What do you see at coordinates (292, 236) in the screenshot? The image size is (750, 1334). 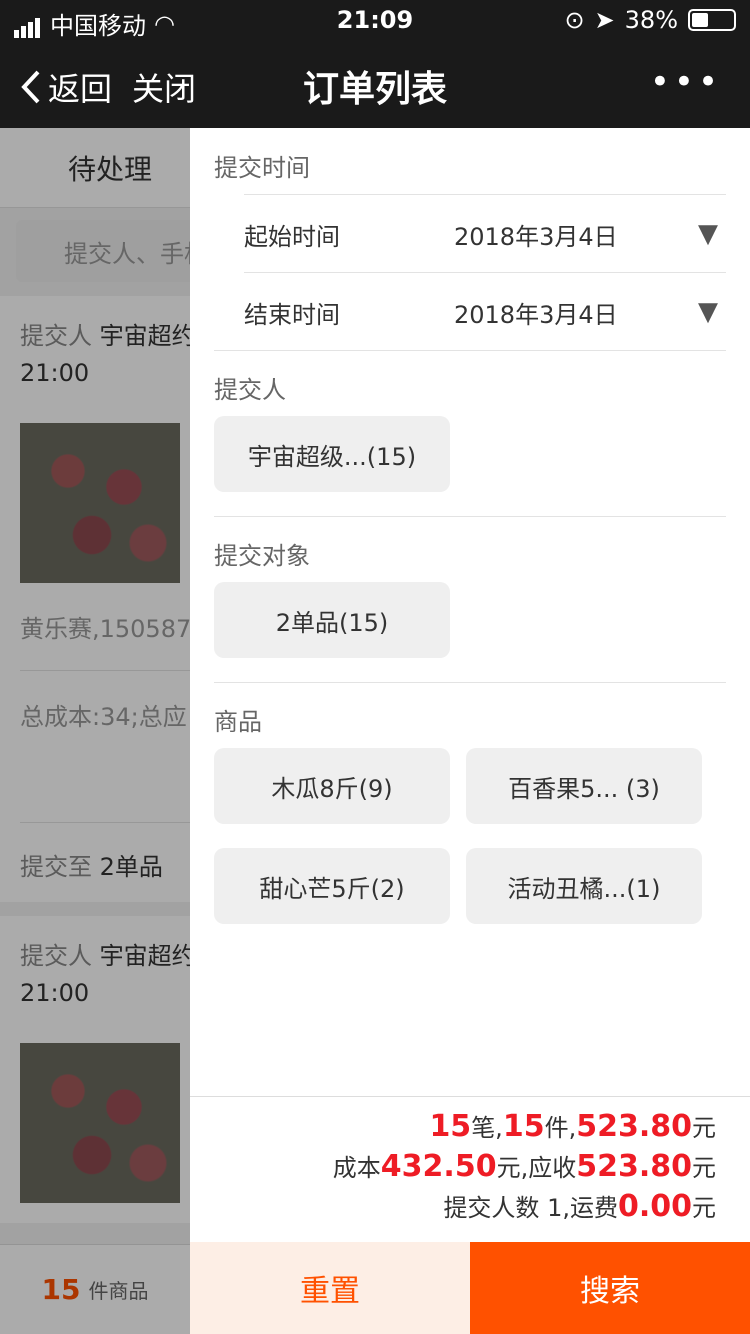 I see `start-time-label: 起始时间` at bounding box center [292, 236].